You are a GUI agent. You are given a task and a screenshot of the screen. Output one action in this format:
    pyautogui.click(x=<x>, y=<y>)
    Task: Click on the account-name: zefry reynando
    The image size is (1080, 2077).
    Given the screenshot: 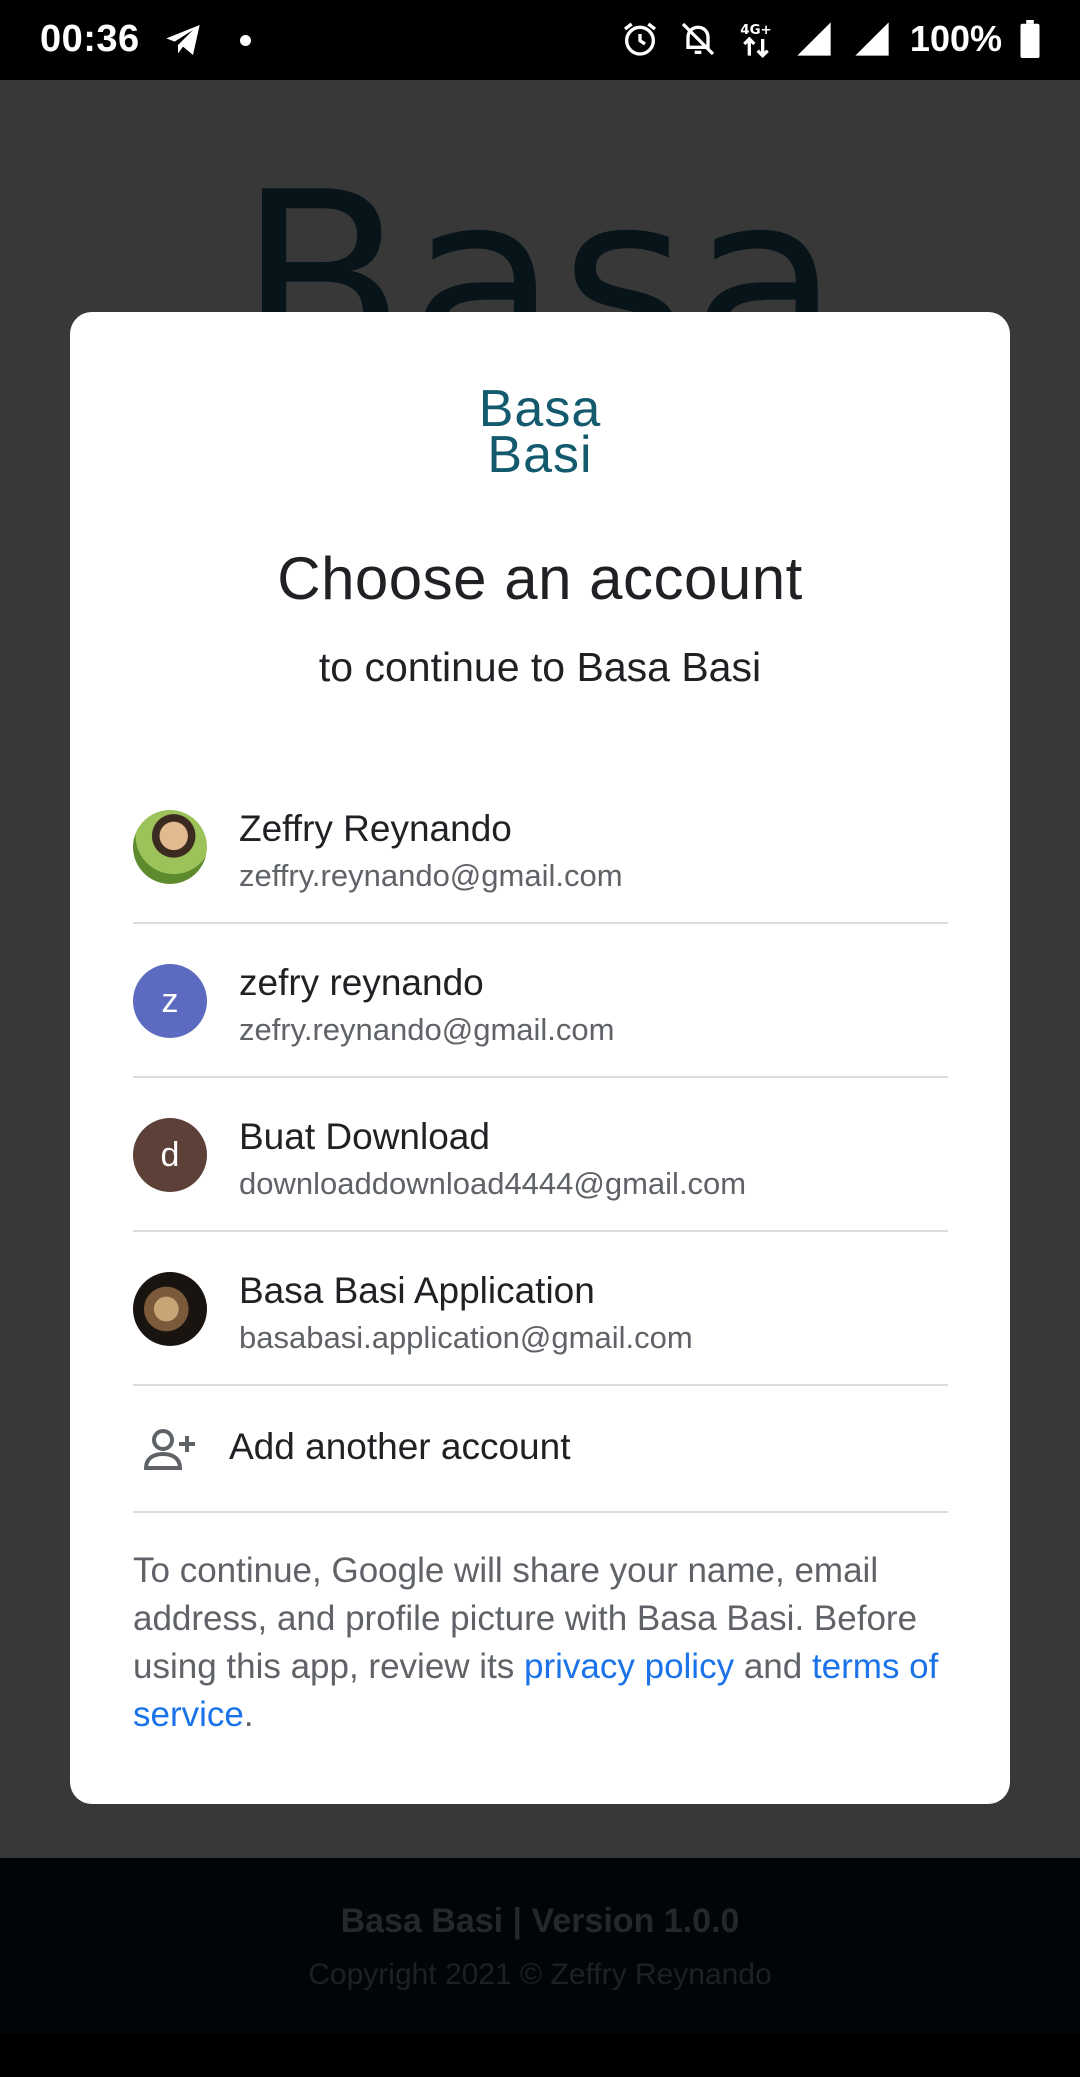 What is the action you would take?
    pyautogui.click(x=361, y=982)
    